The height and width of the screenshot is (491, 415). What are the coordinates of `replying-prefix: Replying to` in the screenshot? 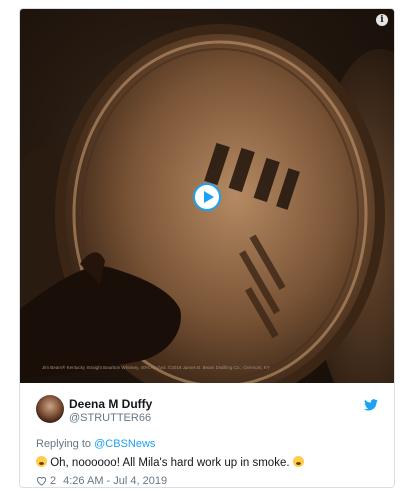 It's located at (65, 444).